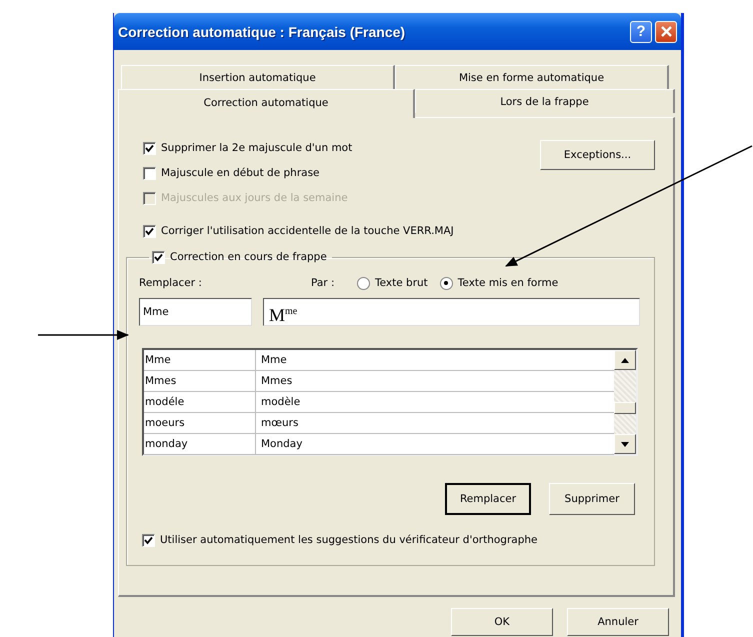 This screenshot has height=637, width=753. I want to click on tab: Lors de la frappe, so click(545, 101).